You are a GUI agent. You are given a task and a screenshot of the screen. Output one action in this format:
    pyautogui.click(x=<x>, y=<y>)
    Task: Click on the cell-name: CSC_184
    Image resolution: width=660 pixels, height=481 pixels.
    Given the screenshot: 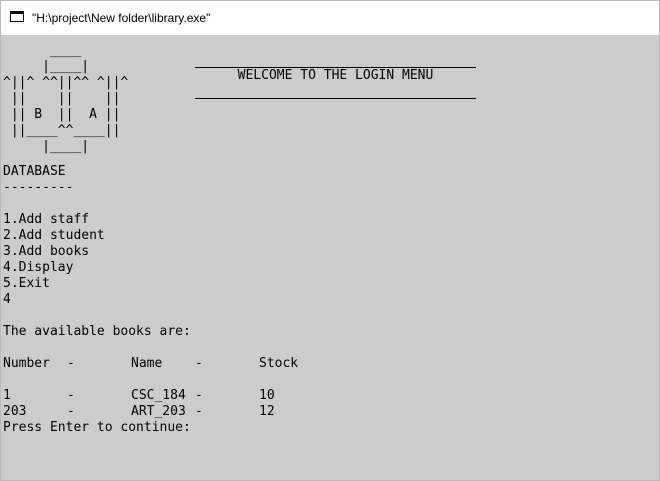 What is the action you would take?
    pyautogui.click(x=158, y=395)
    